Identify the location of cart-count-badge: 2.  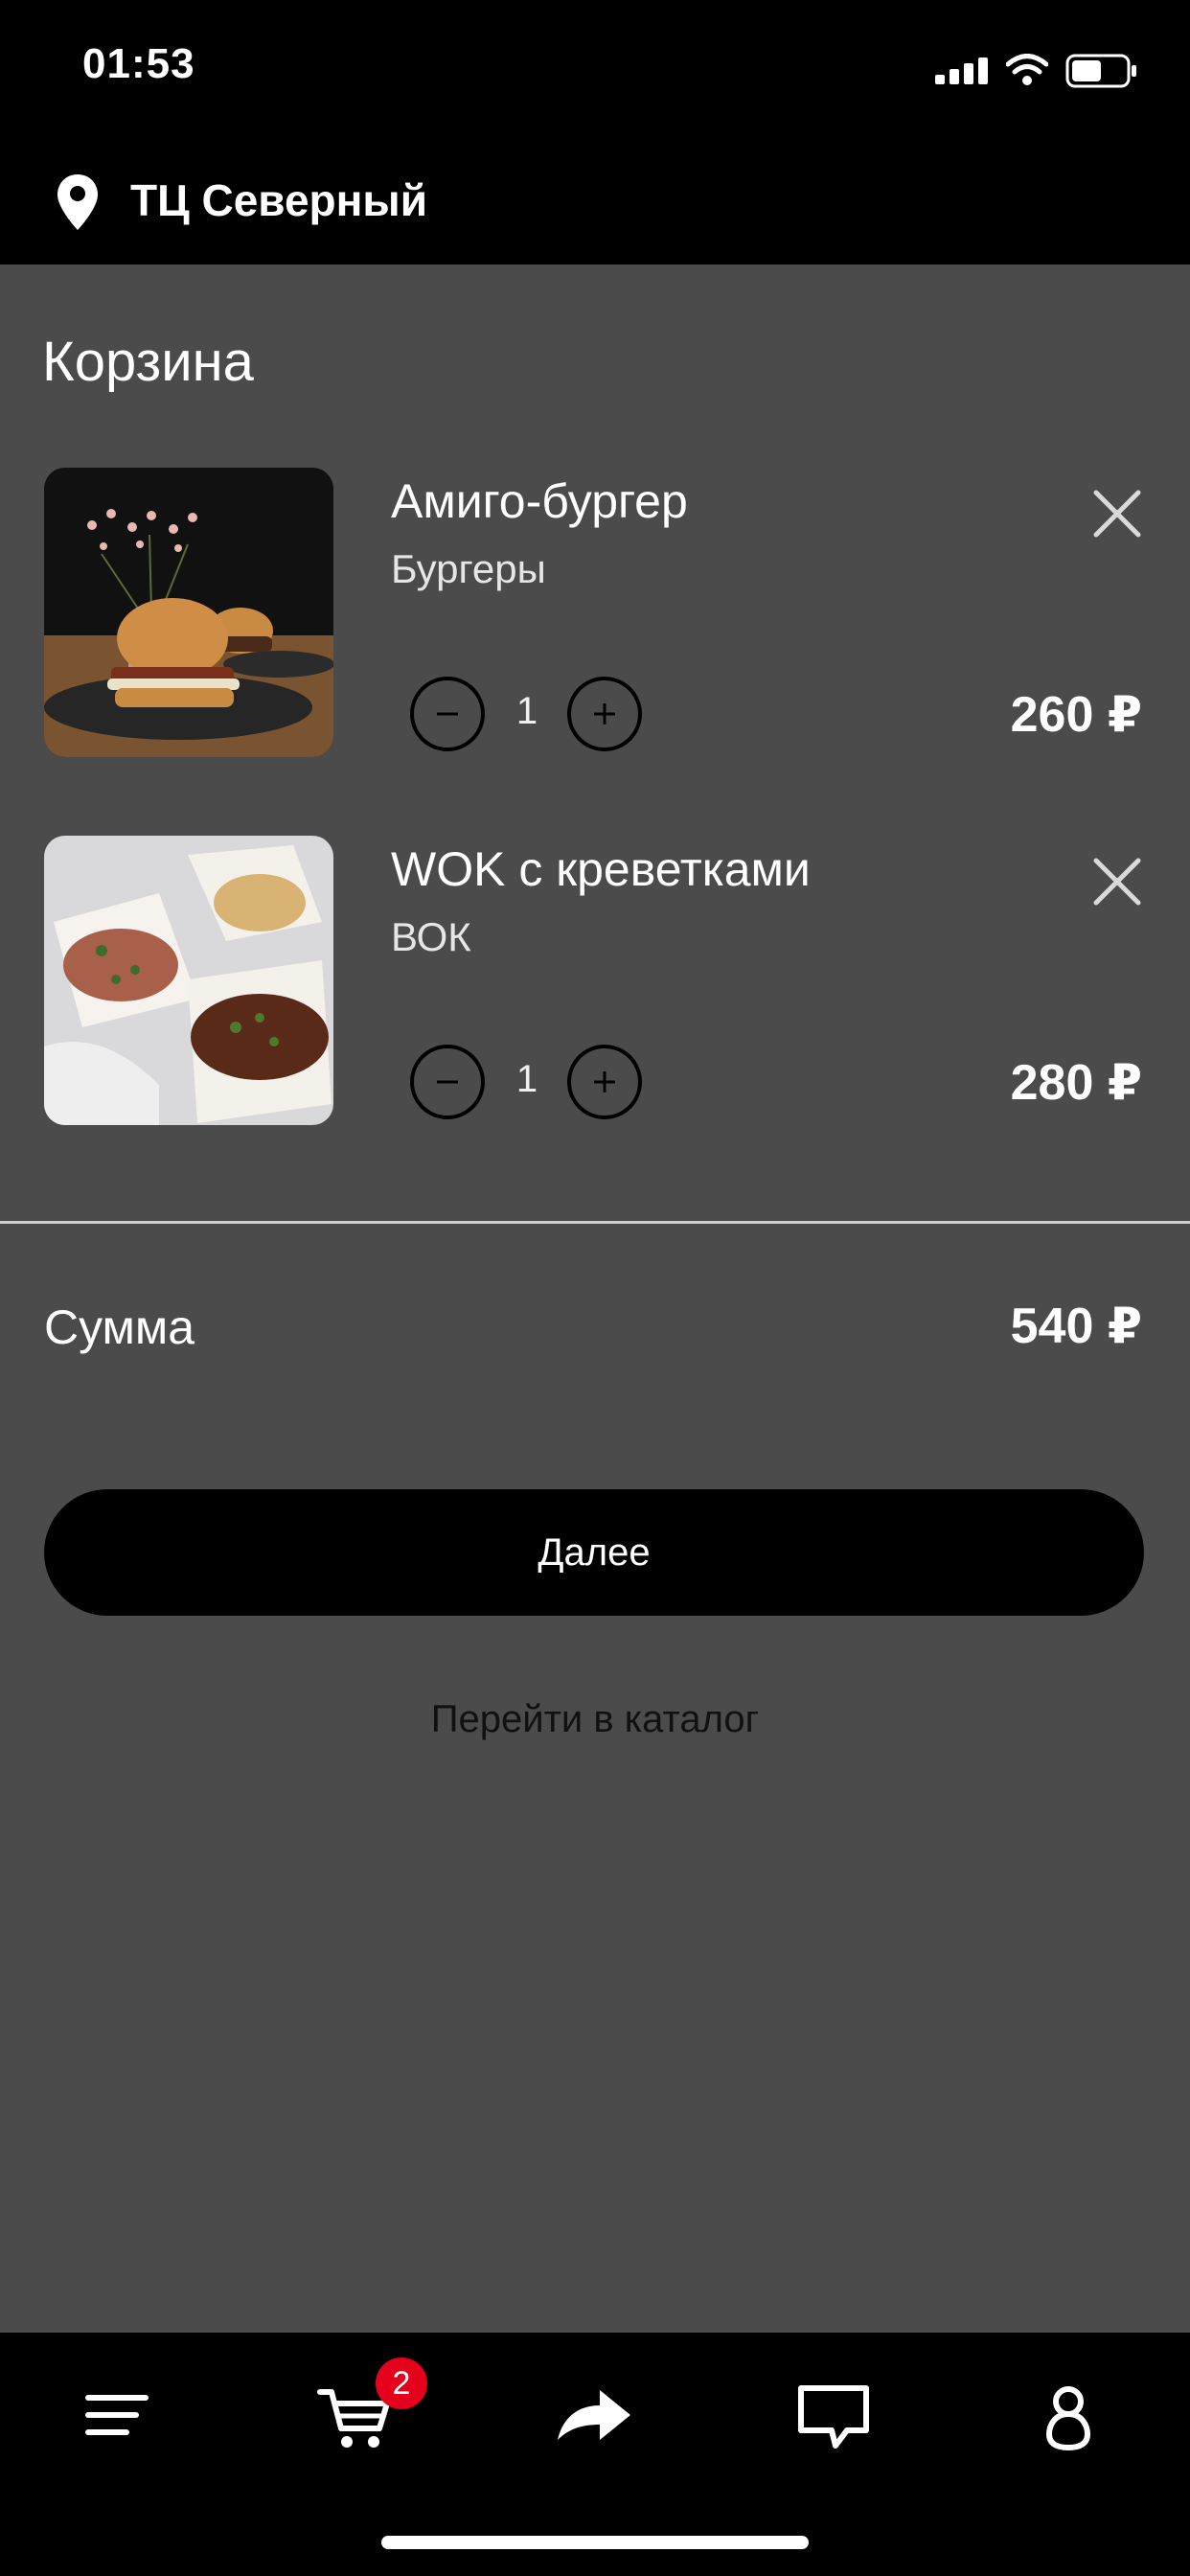
(402, 2383).